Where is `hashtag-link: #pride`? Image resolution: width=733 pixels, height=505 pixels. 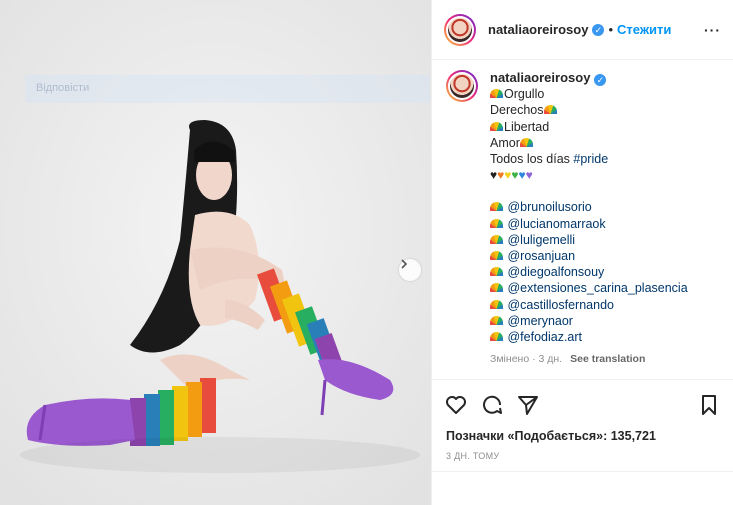
hashtag-link: #pride is located at coordinates (590, 159).